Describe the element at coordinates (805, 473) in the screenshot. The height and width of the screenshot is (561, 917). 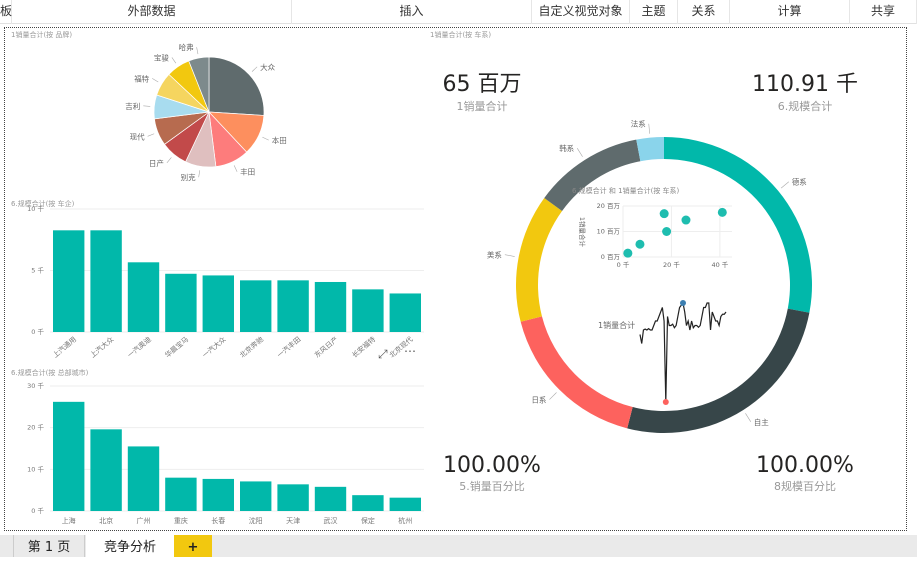
I see `card-scale-pct: 100.00% 8规模百分比` at that location.